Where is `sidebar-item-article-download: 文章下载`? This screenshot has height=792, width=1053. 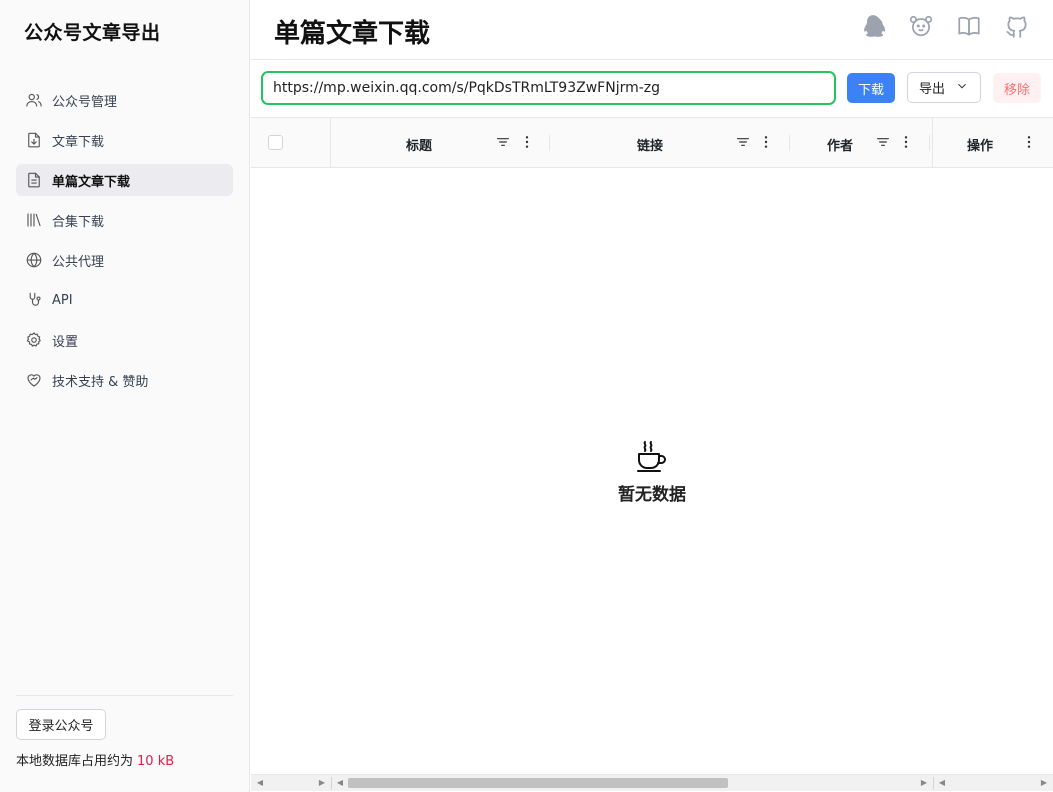
sidebar-item-article-download: 文章下载 is located at coordinates (124, 140).